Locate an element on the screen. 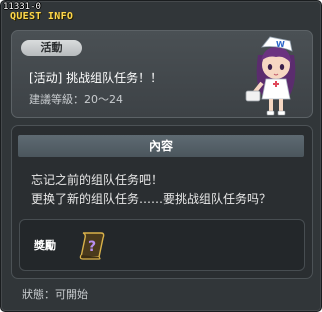 This screenshot has width=322, height=312. event-badge: 活動 is located at coordinates (51, 48).